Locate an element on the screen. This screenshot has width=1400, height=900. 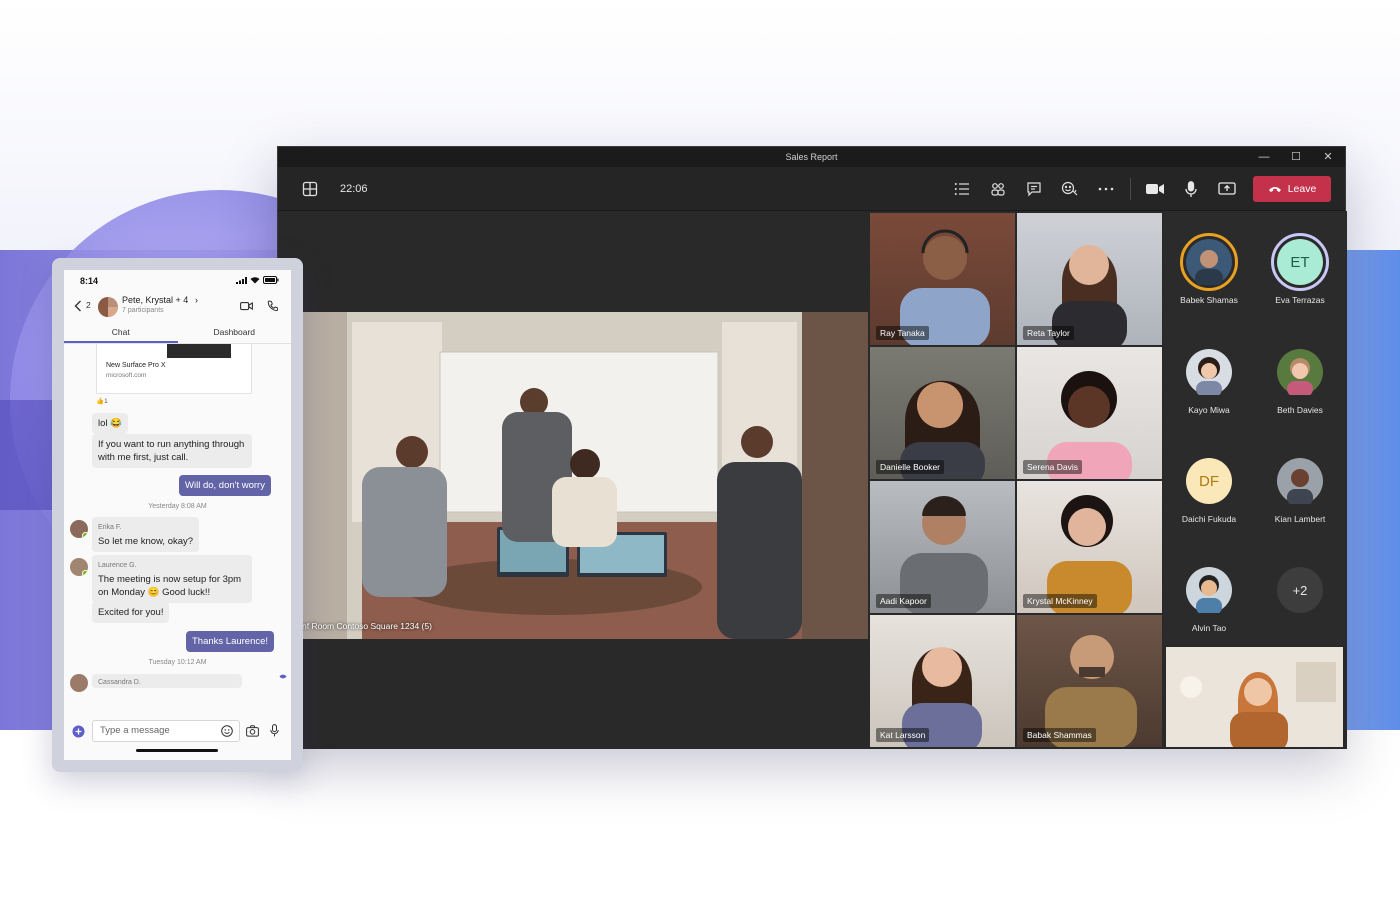
tab-dashboard: Dashboard is located at coordinates (235, 333).